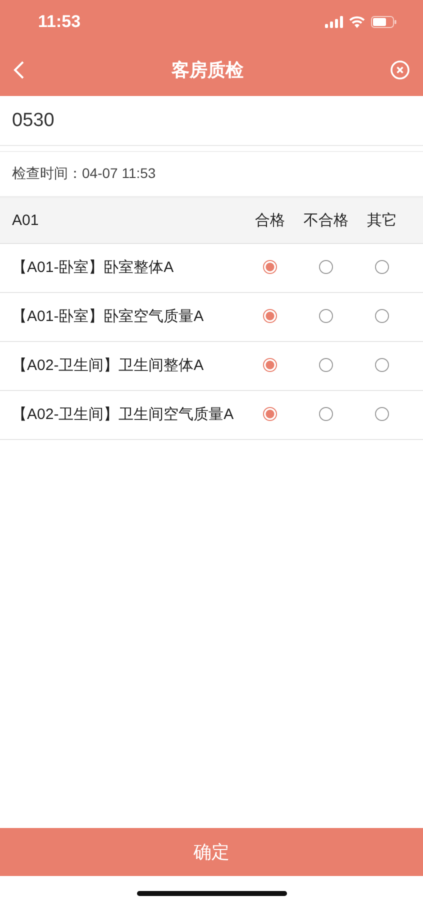  I want to click on back-icon, so click(19, 70).